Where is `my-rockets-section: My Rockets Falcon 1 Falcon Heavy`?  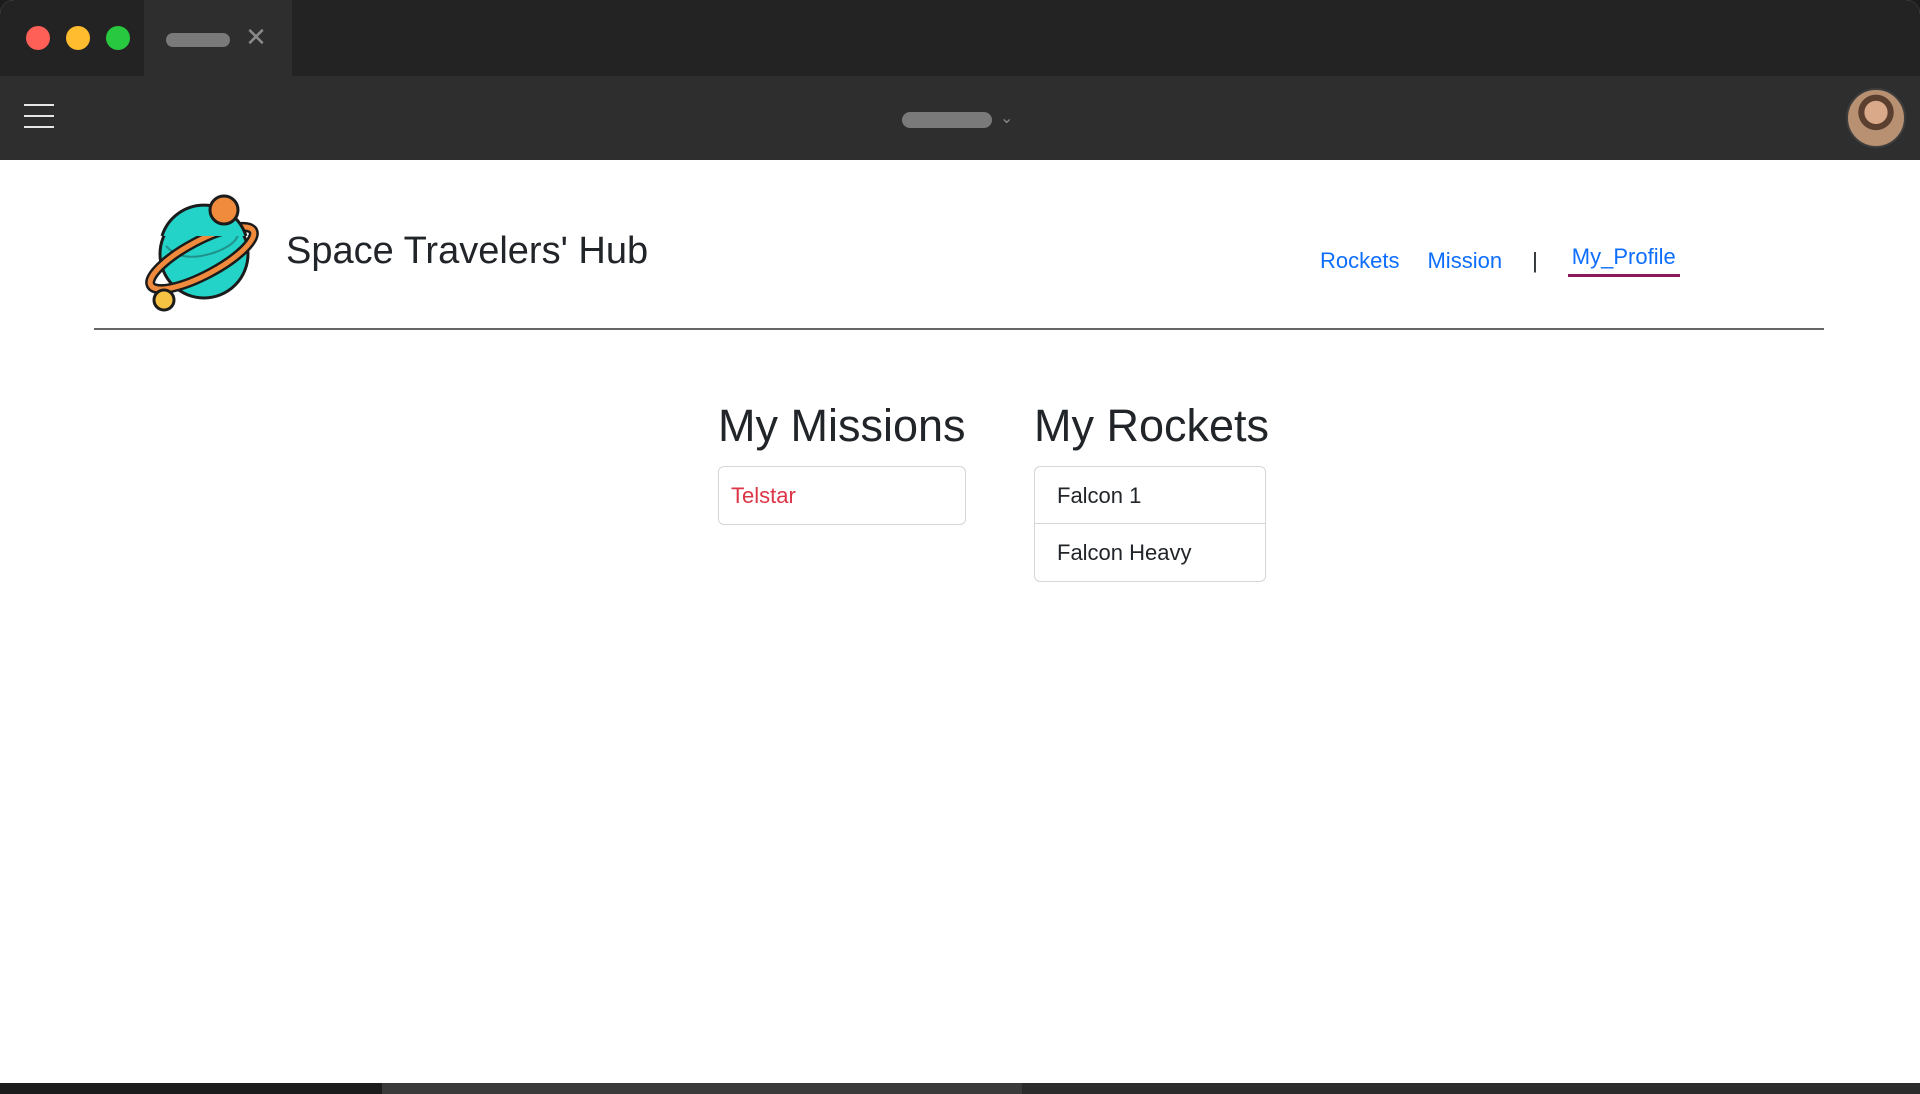
my-rockets-section: My Rockets Falcon 1 Falcon Heavy is located at coordinates (1152, 491).